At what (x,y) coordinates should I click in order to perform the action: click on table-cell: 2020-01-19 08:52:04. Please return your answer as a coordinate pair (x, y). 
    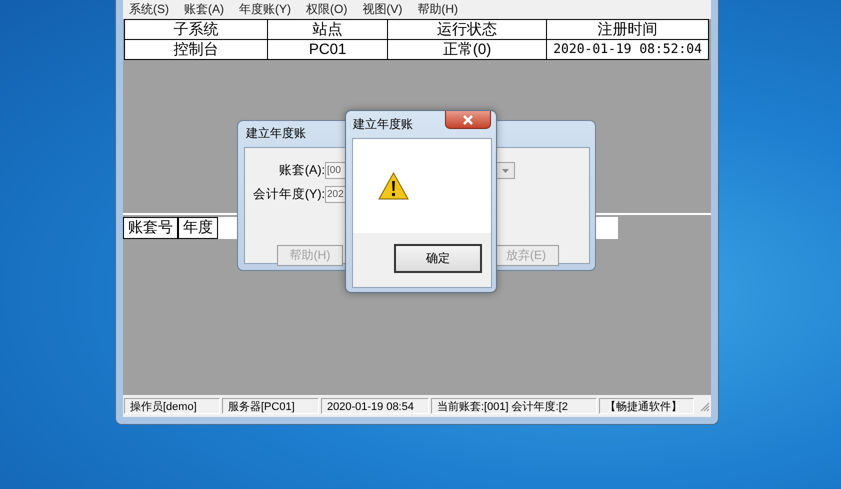
    Looking at the image, I should click on (627, 50).